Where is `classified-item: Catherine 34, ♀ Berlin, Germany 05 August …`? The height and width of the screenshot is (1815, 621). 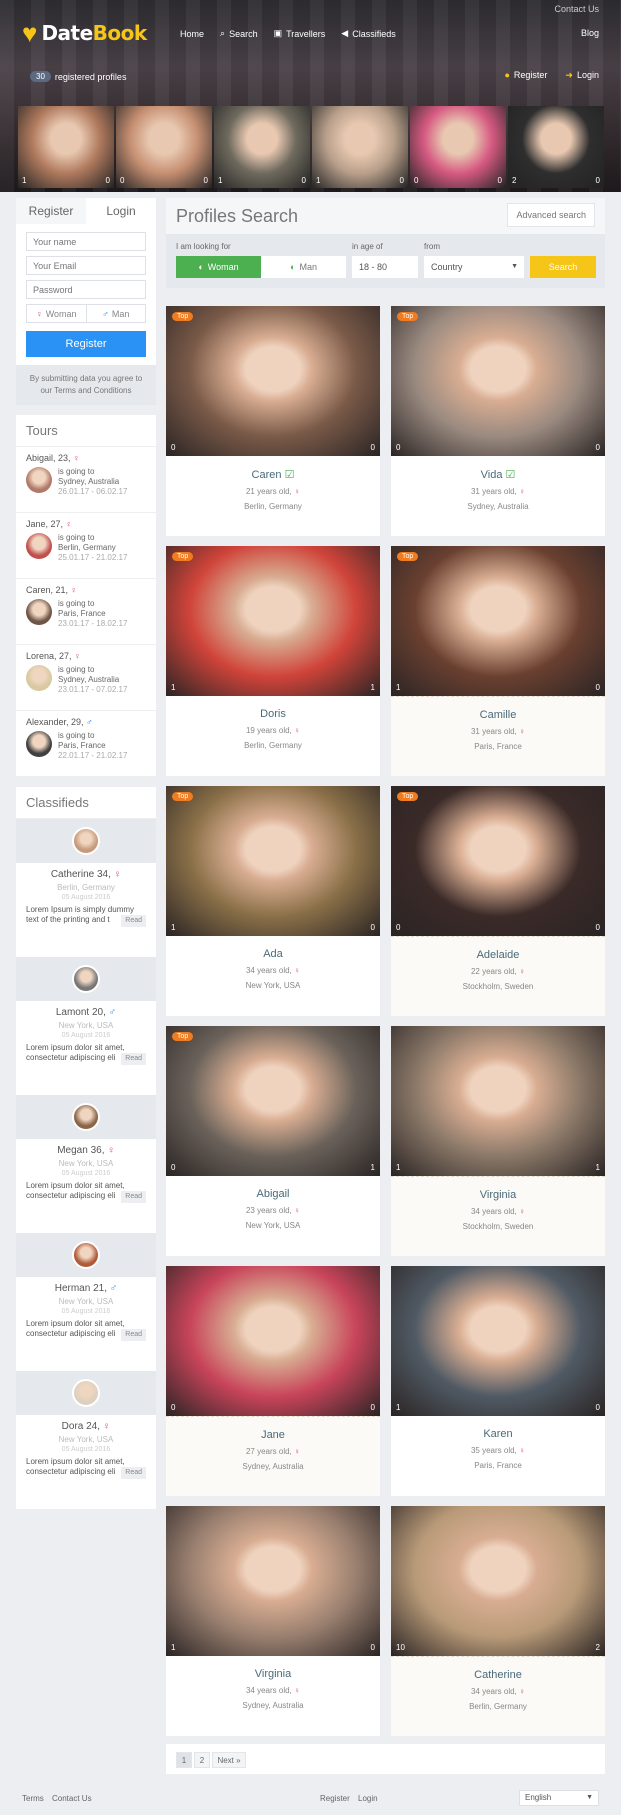
classified-item: Catherine 34, ♀ Berlin, Germany 05 August … is located at coordinates (86, 888).